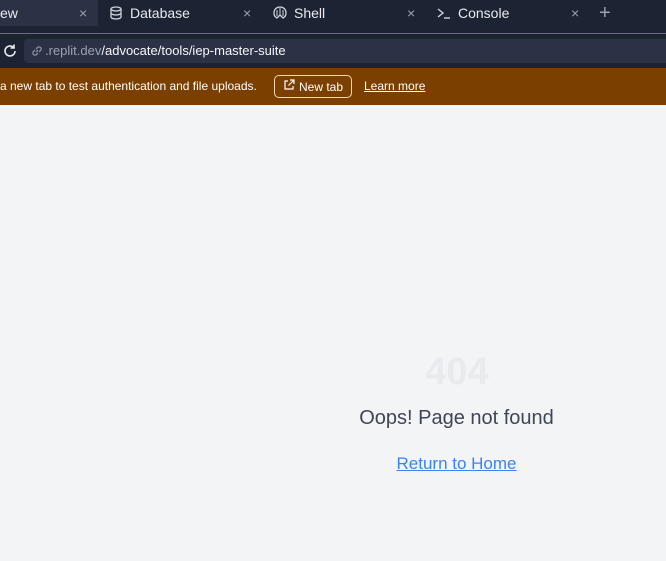  I want to click on error-code: 404, so click(457, 372).